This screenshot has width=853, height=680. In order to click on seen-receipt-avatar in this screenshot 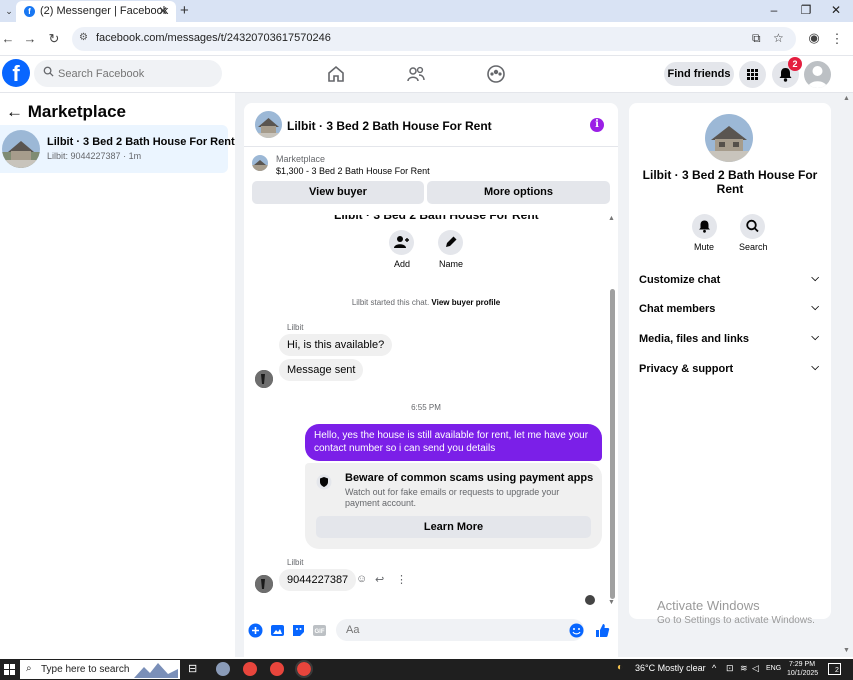, I will do `click(590, 600)`.